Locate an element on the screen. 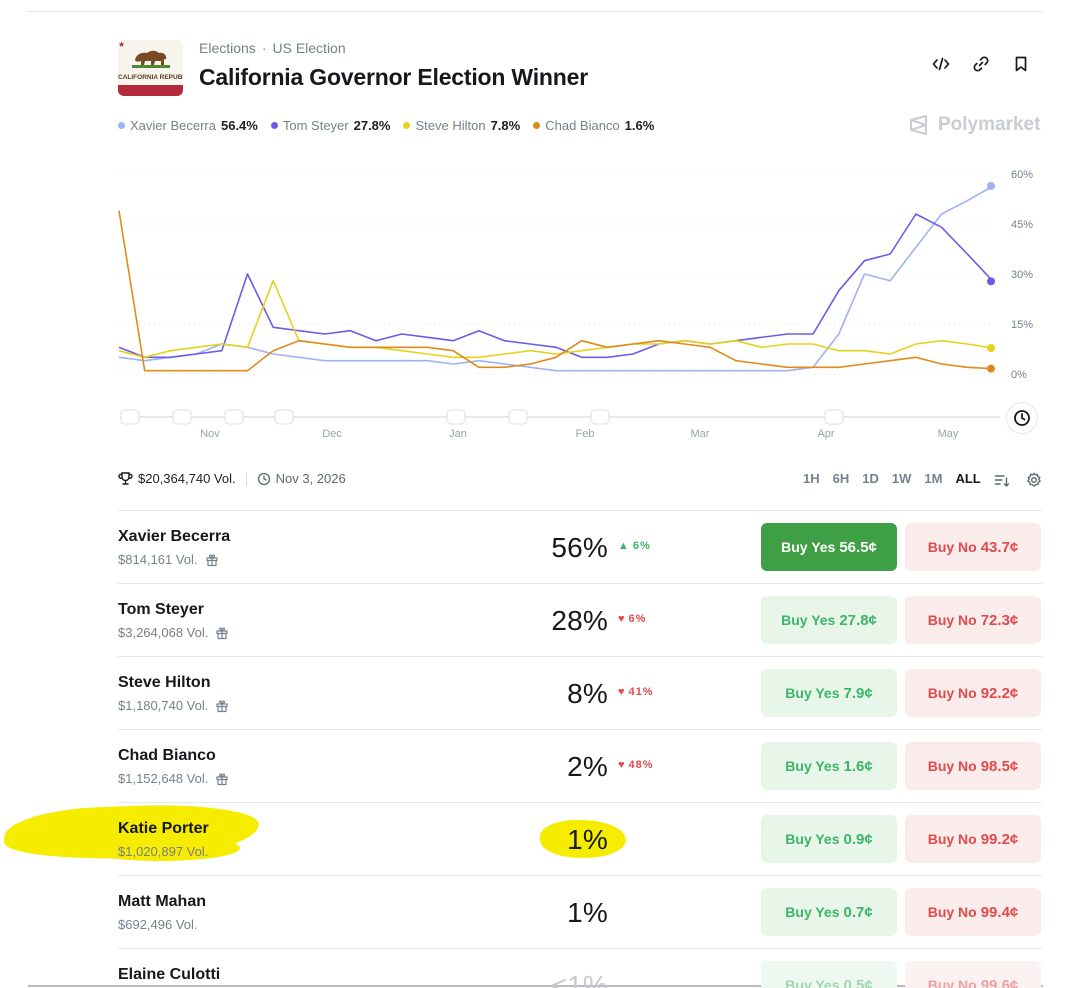 The width and height of the screenshot is (1071, 988). chart-tools is located at coordinates (1018, 480).